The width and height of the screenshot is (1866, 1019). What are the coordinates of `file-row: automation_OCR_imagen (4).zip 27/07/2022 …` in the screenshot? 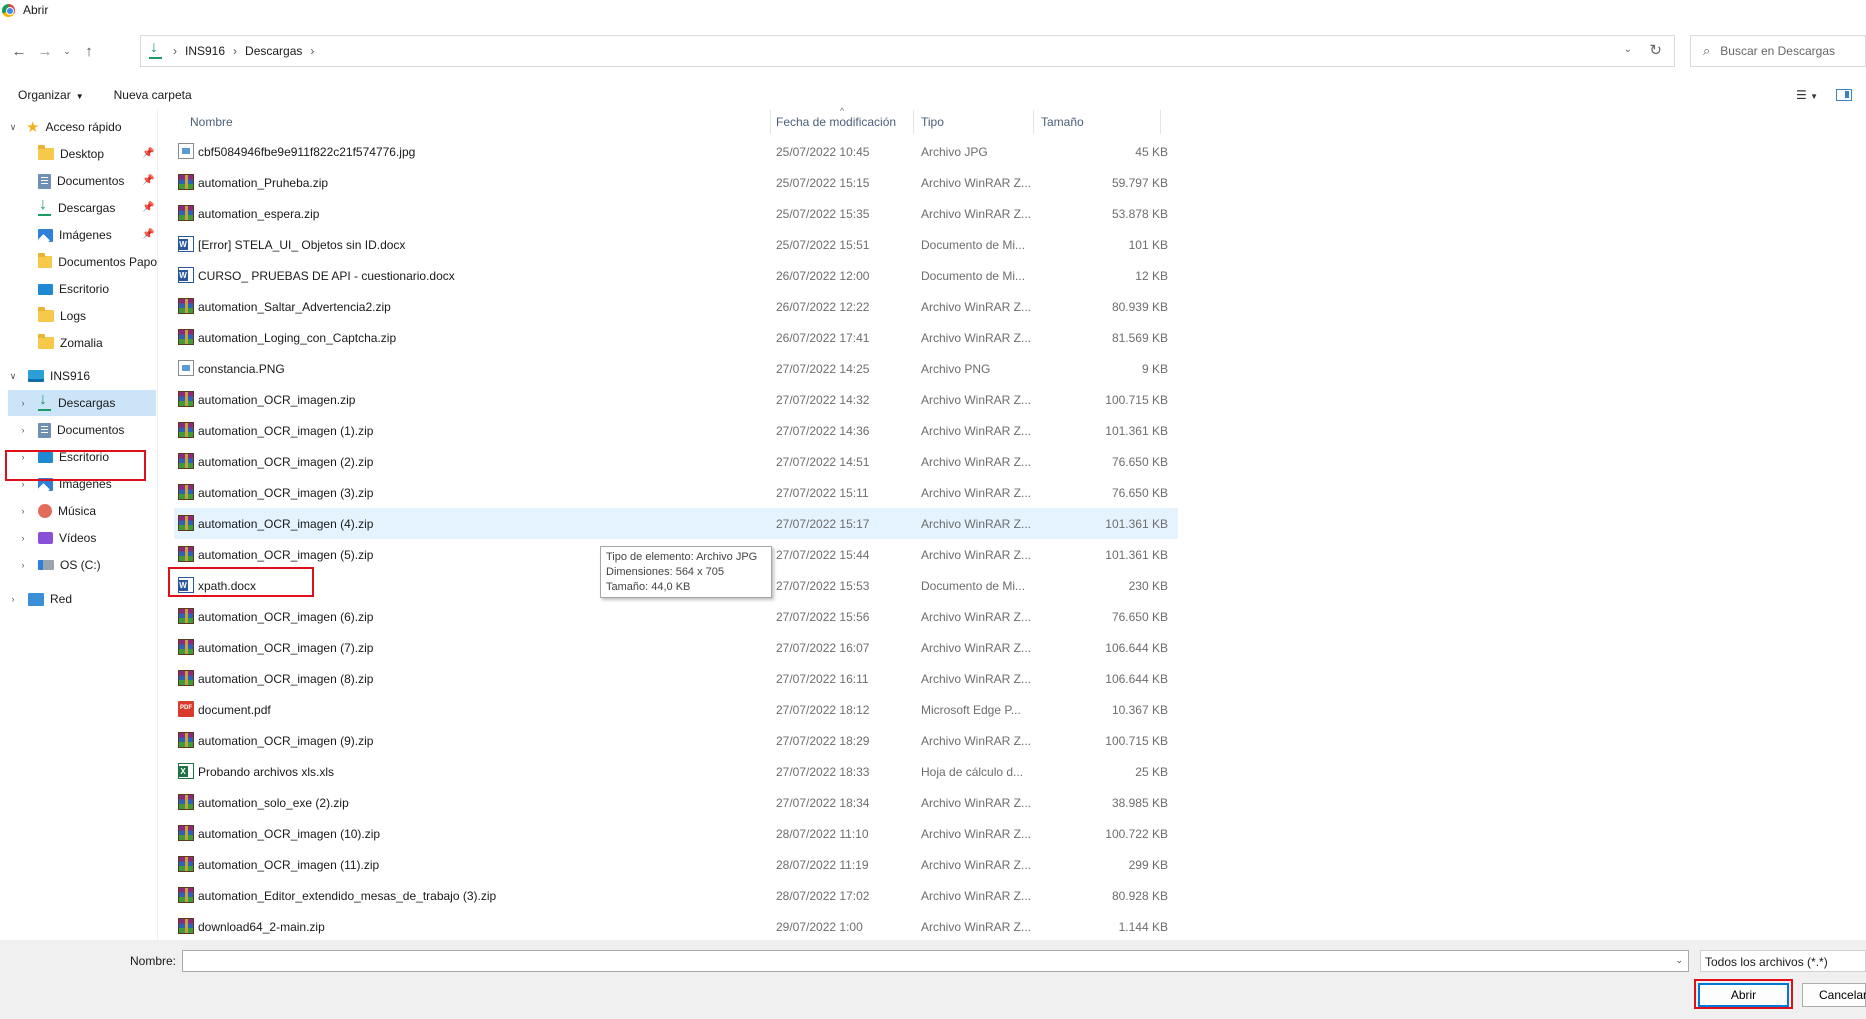 It's located at (676, 523).